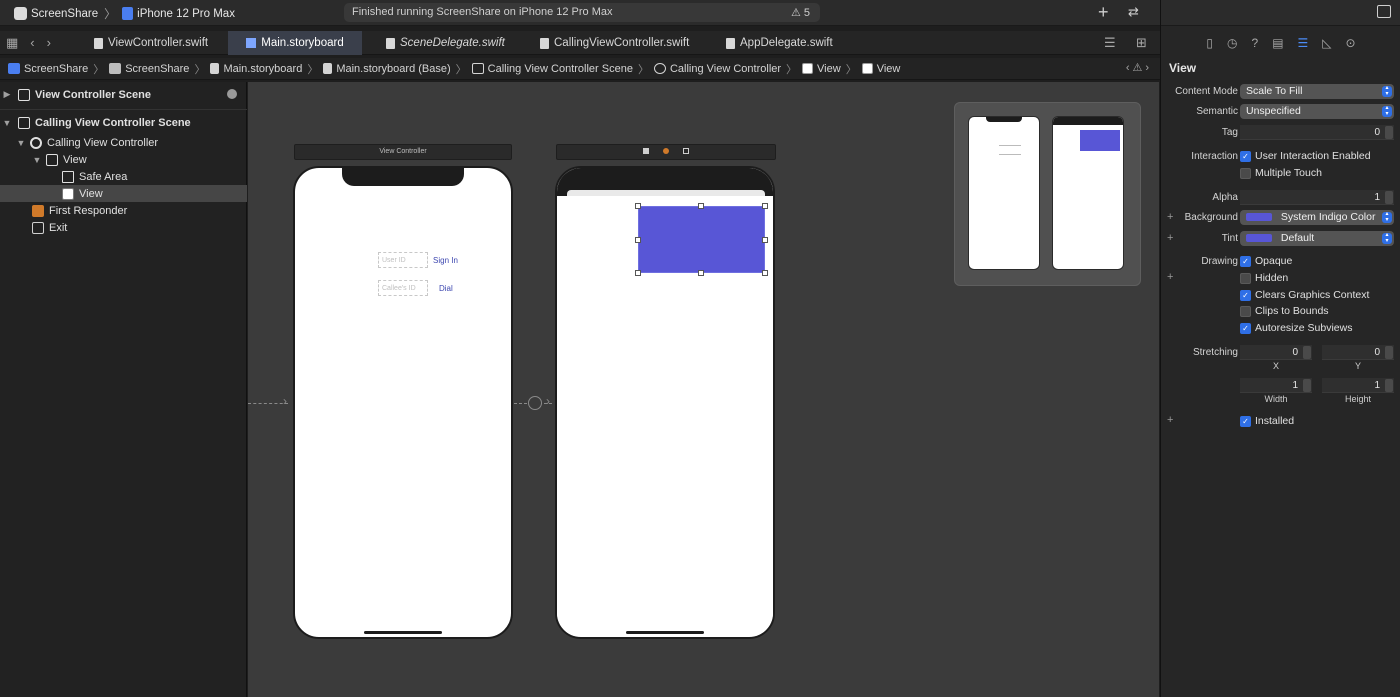  I want to click on first-responder-dock-icon, so click(666, 151).